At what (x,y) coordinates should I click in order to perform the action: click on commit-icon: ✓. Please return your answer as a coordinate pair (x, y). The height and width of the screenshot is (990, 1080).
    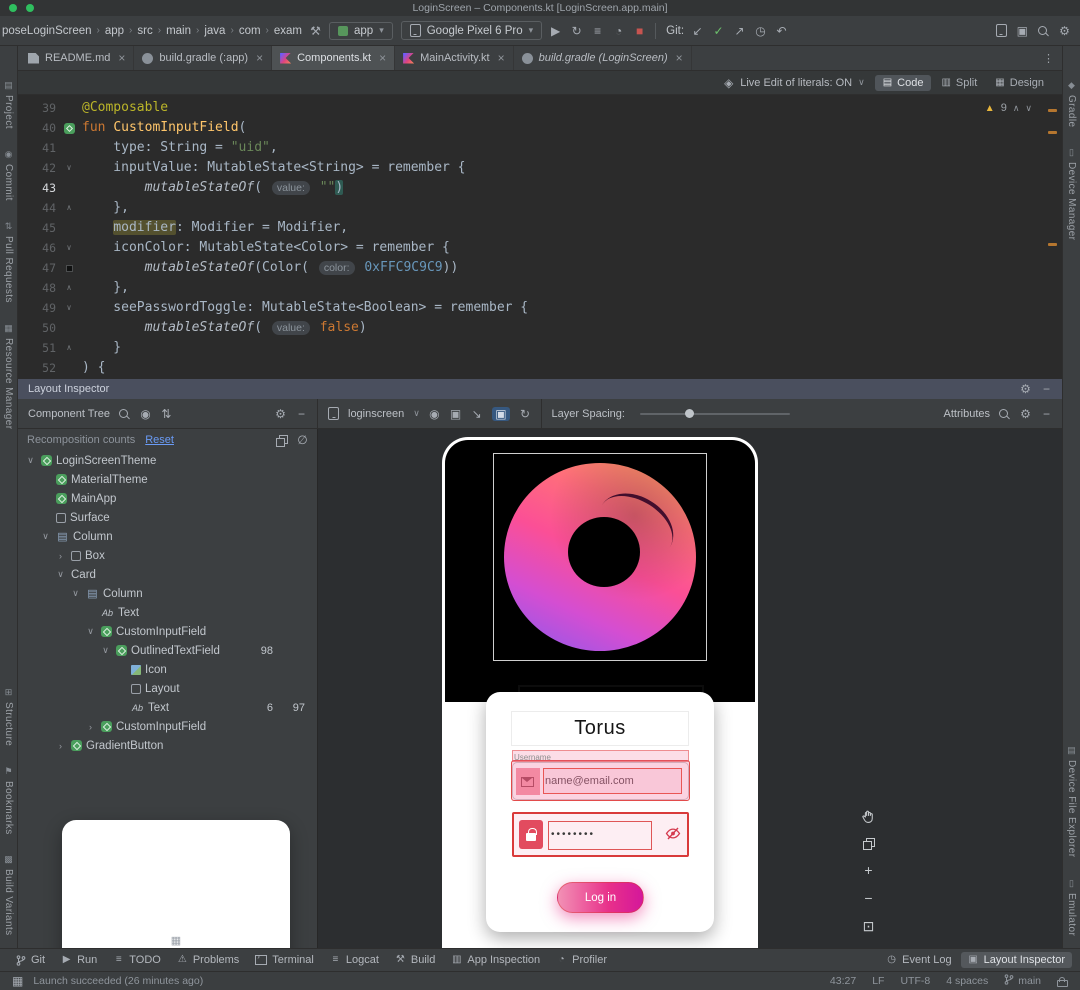
    Looking at the image, I should click on (718, 31).